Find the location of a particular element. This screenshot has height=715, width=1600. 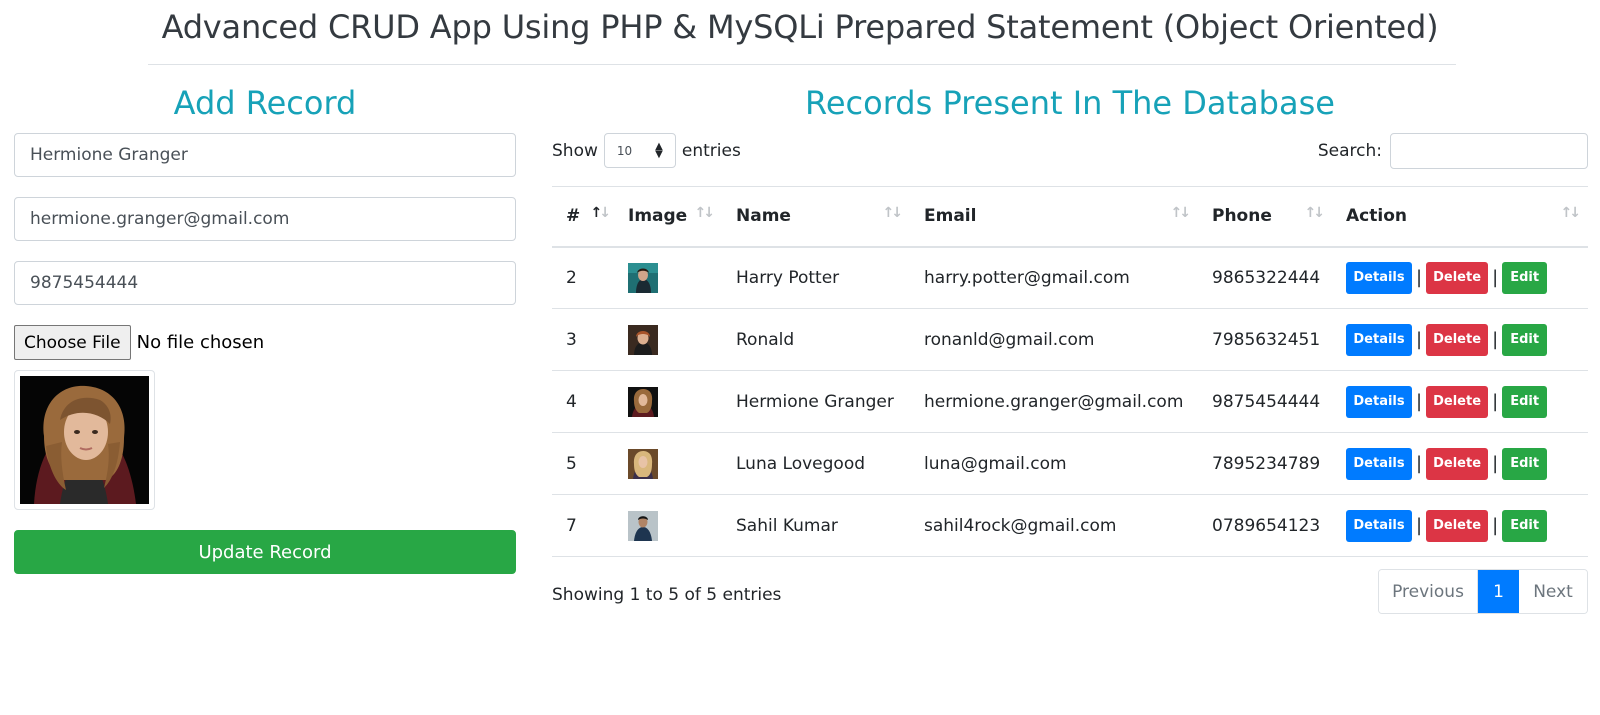

pagination: Previous 1 Next is located at coordinates (1483, 591).